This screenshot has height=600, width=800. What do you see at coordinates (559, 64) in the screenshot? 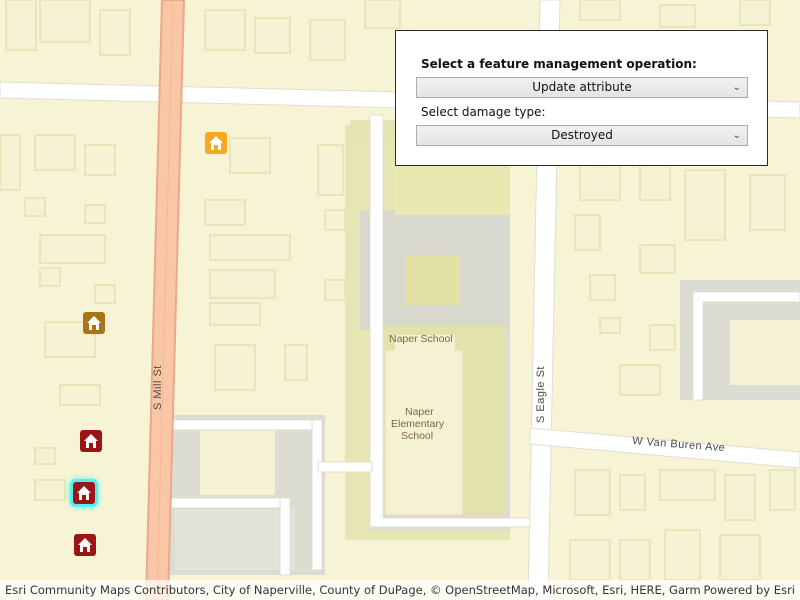
I see `panel-title: Select a feature management operation:` at bounding box center [559, 64].